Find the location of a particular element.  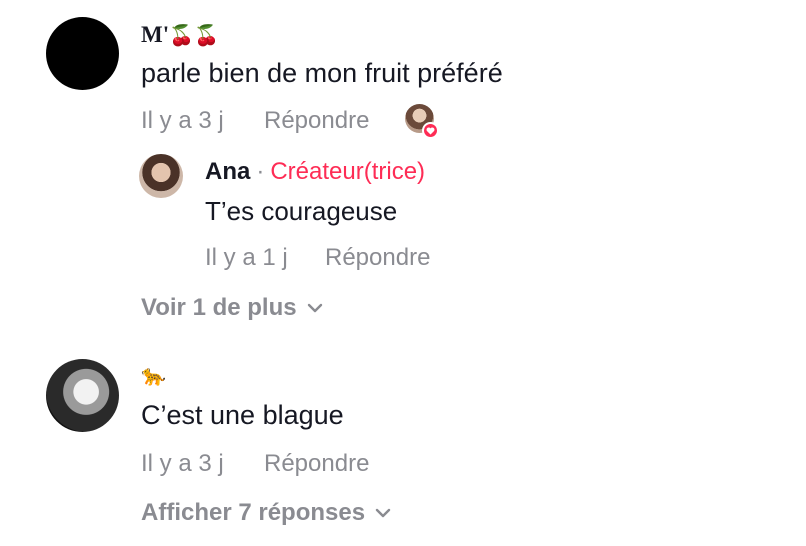

show-replies-button: Afficher 7 réponses is located at coordinates (266, 513).